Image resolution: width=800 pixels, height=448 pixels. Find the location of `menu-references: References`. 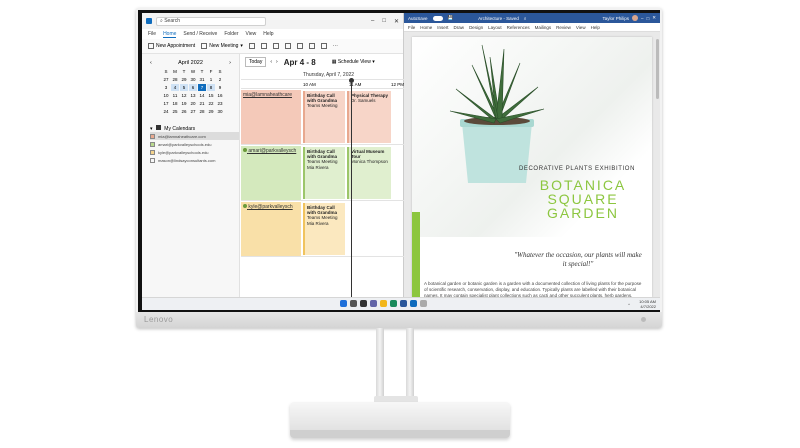

menu-references: References is located at coordinates (518, 27).